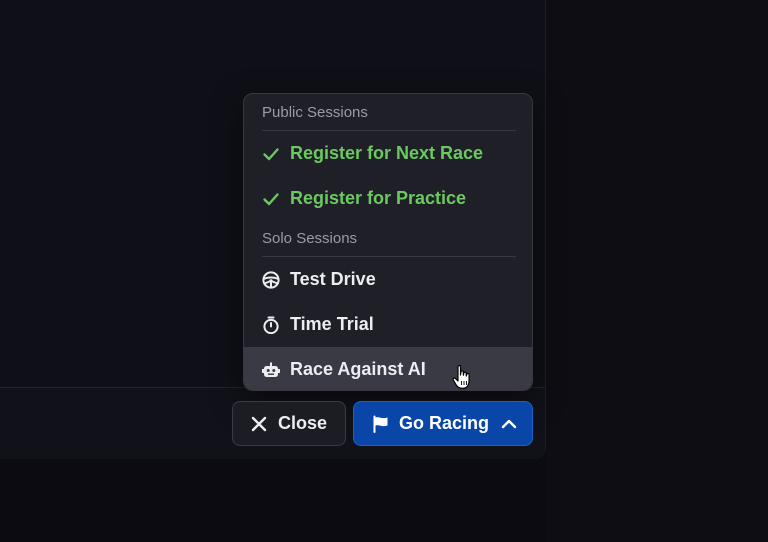  I want to click on go-racing-button: Go Racing, so click(443, 423).